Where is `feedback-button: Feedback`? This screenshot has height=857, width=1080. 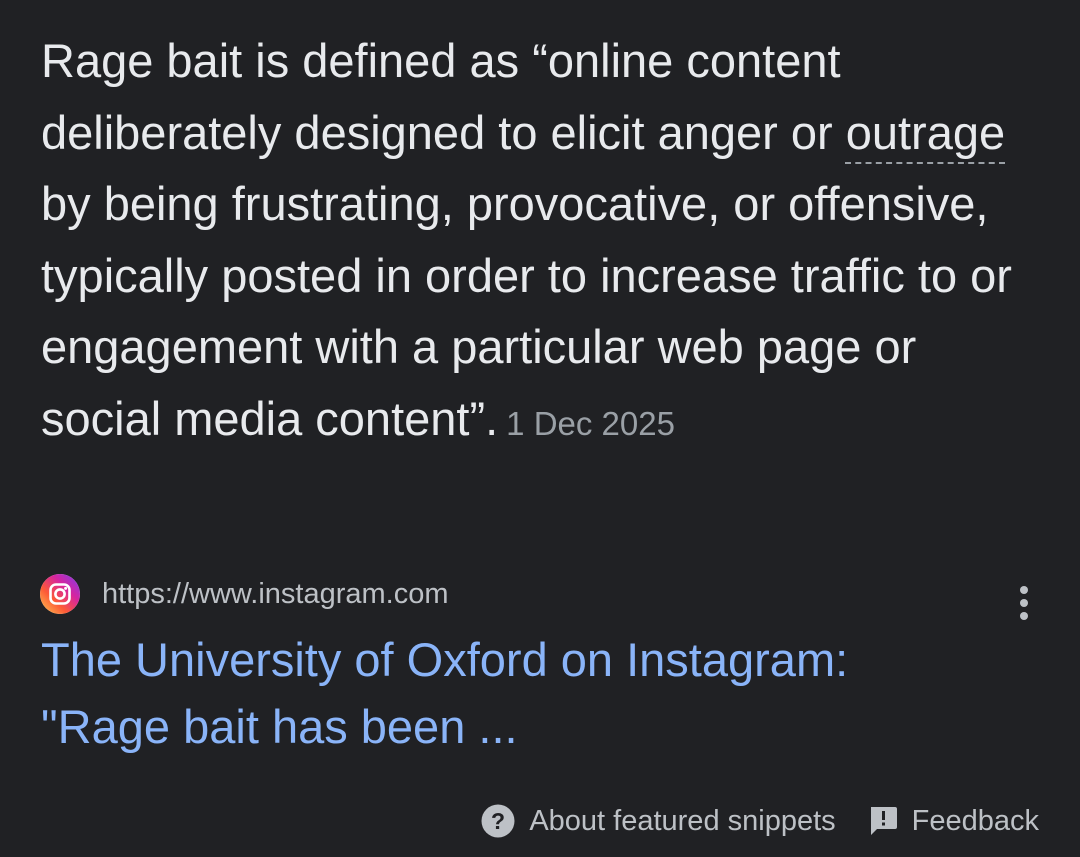
feedback-button: Feedback is located at coordinates (953, 821).